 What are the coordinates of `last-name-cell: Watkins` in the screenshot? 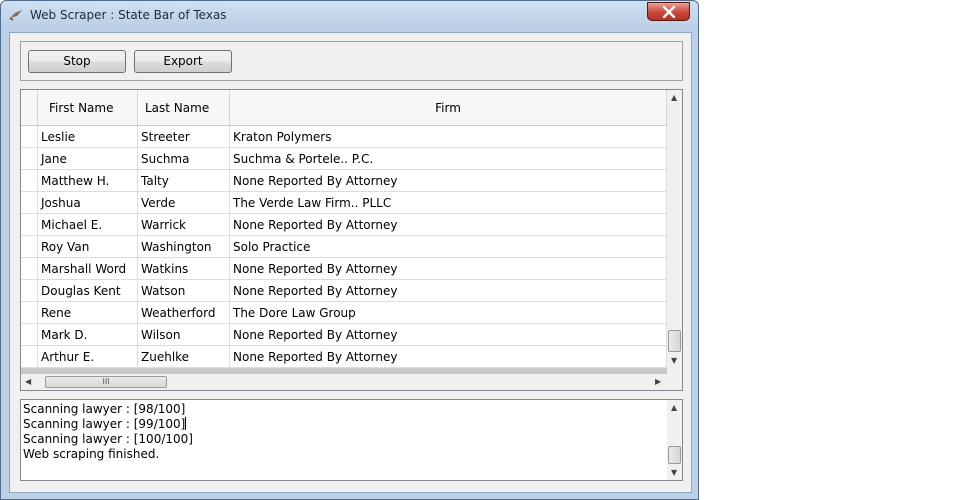 It's located at (184, 268).